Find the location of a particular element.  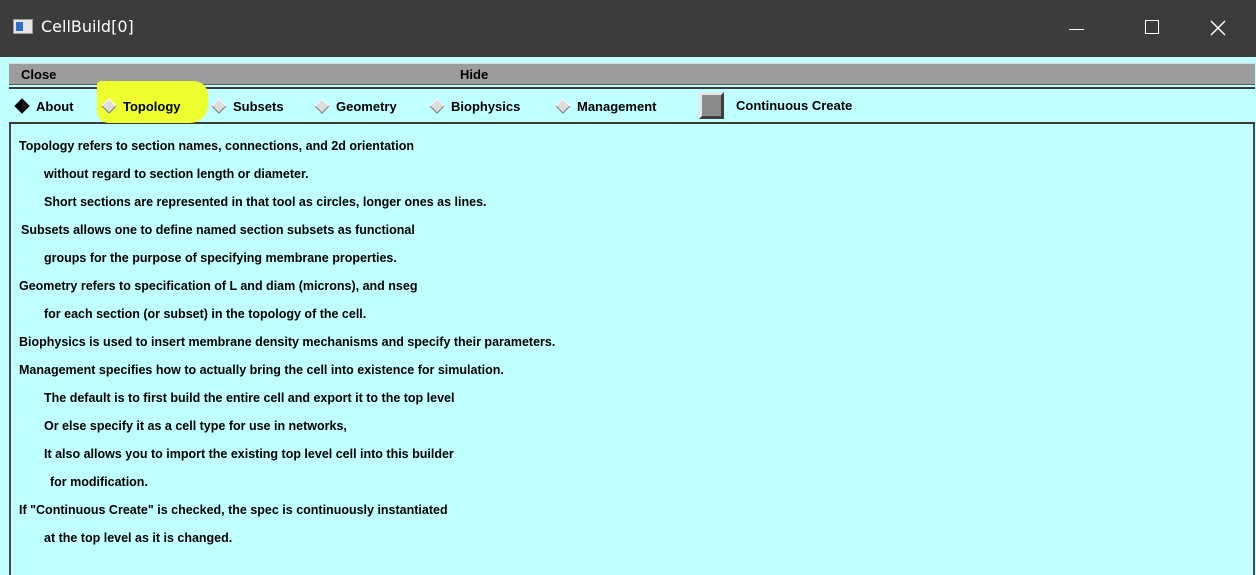

tab-label: Topology is located at coordinates (152, 106).